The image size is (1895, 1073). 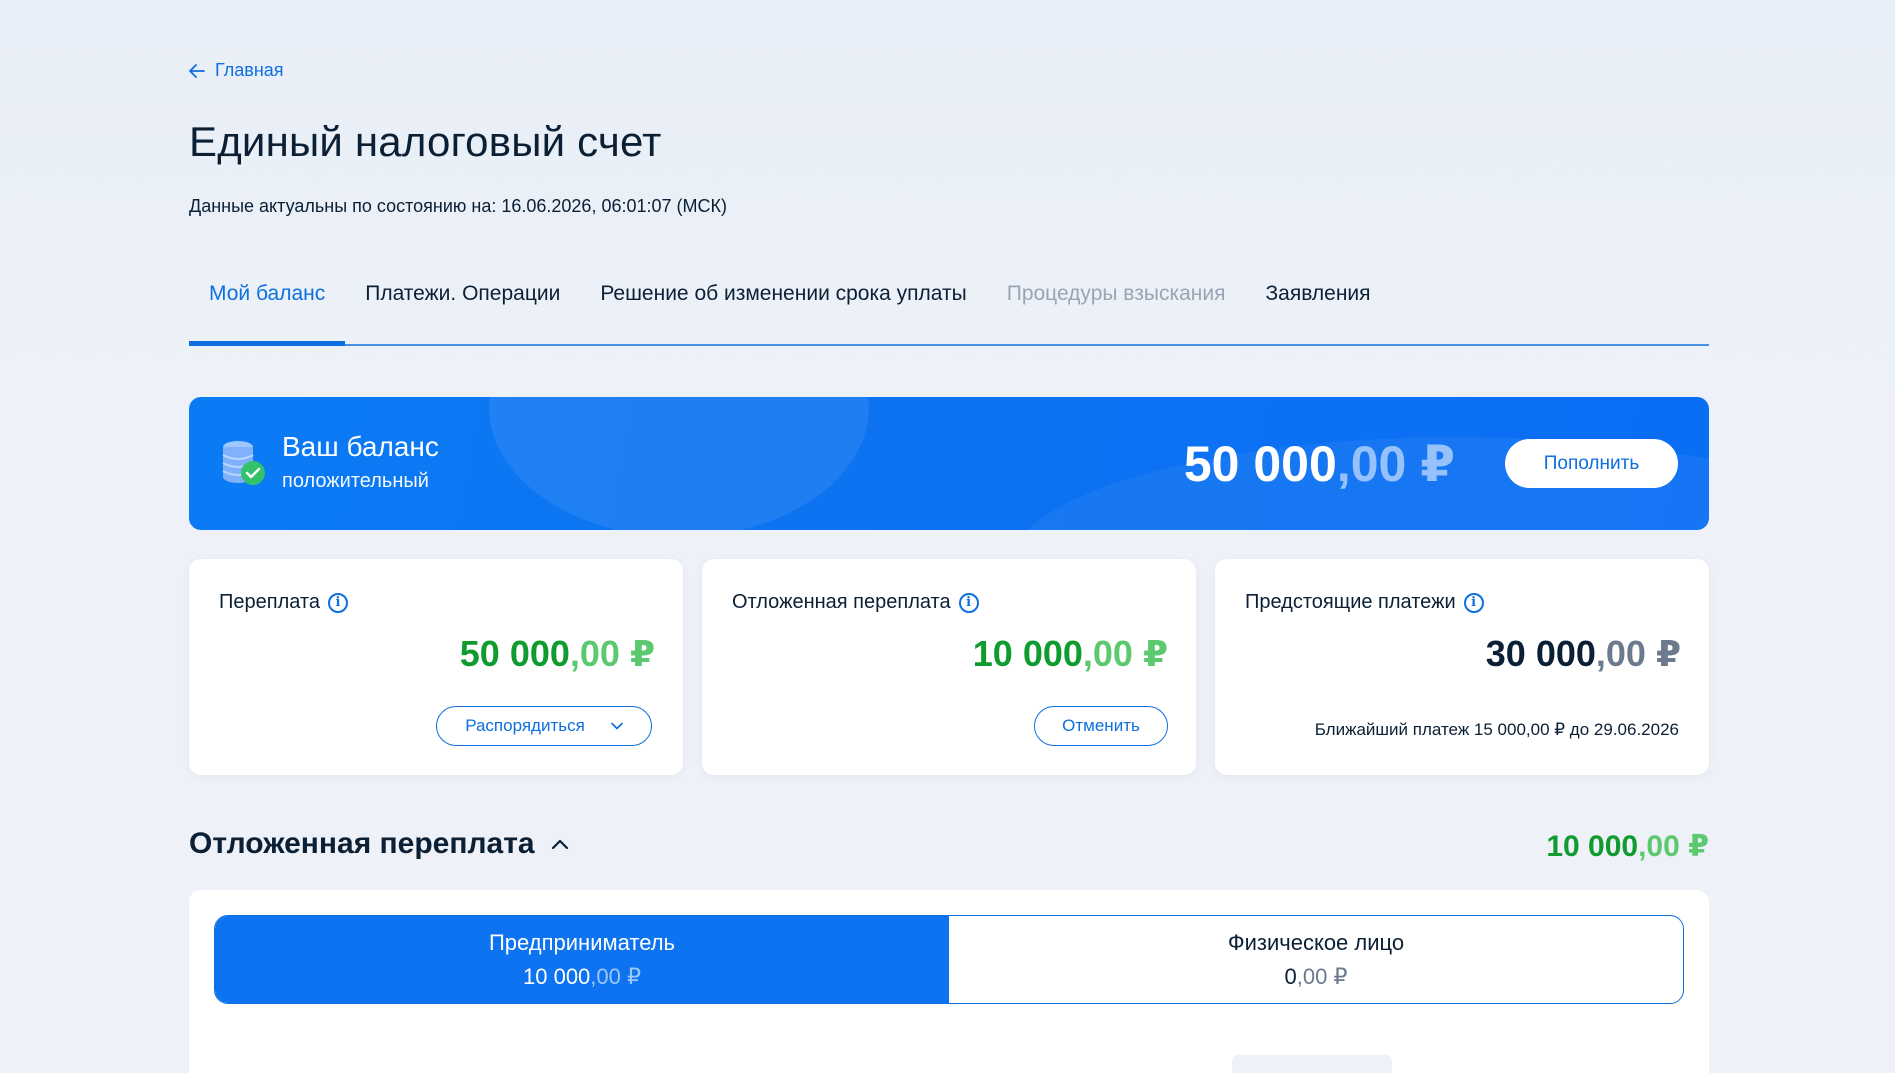 I want to click on upcoming-amount: 30 000,00 ₽, so click(x=1583, y=654).